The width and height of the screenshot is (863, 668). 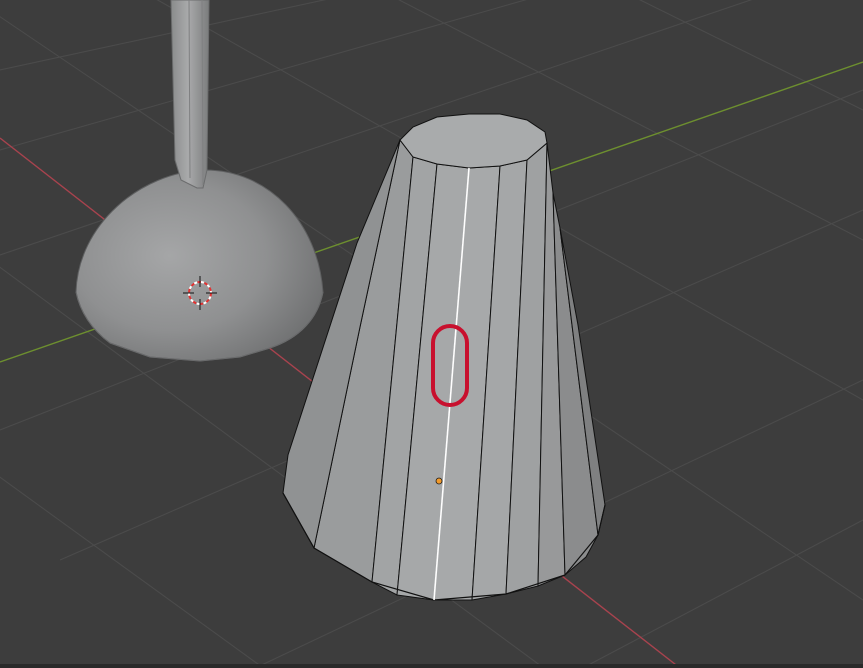 What do you see at coordinates (473, 141) in the screenshot?
I see `cone-top-cap` at bounding box center [473, 141].